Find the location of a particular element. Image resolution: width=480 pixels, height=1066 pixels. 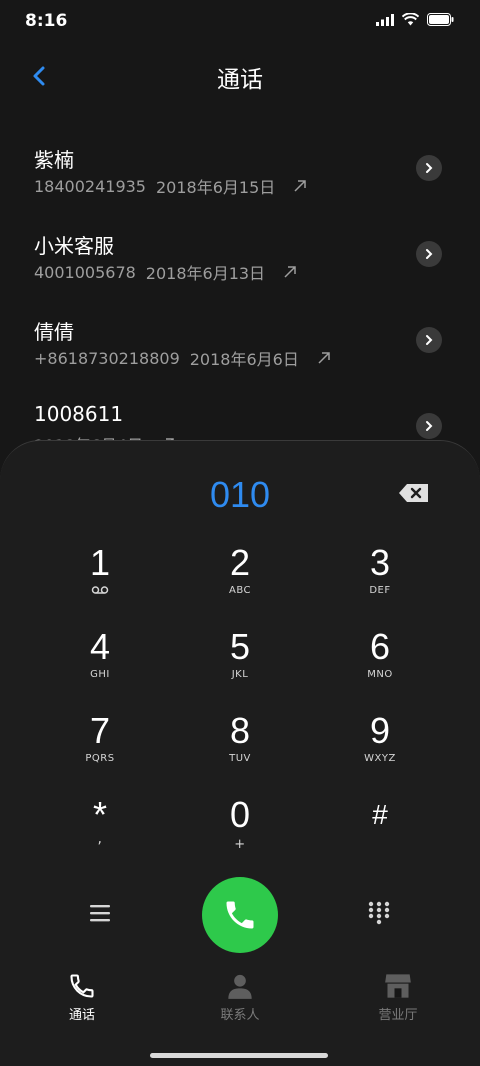

call-meta: 18400241935 2018年6月15日 is located at coordinates (170, 186).